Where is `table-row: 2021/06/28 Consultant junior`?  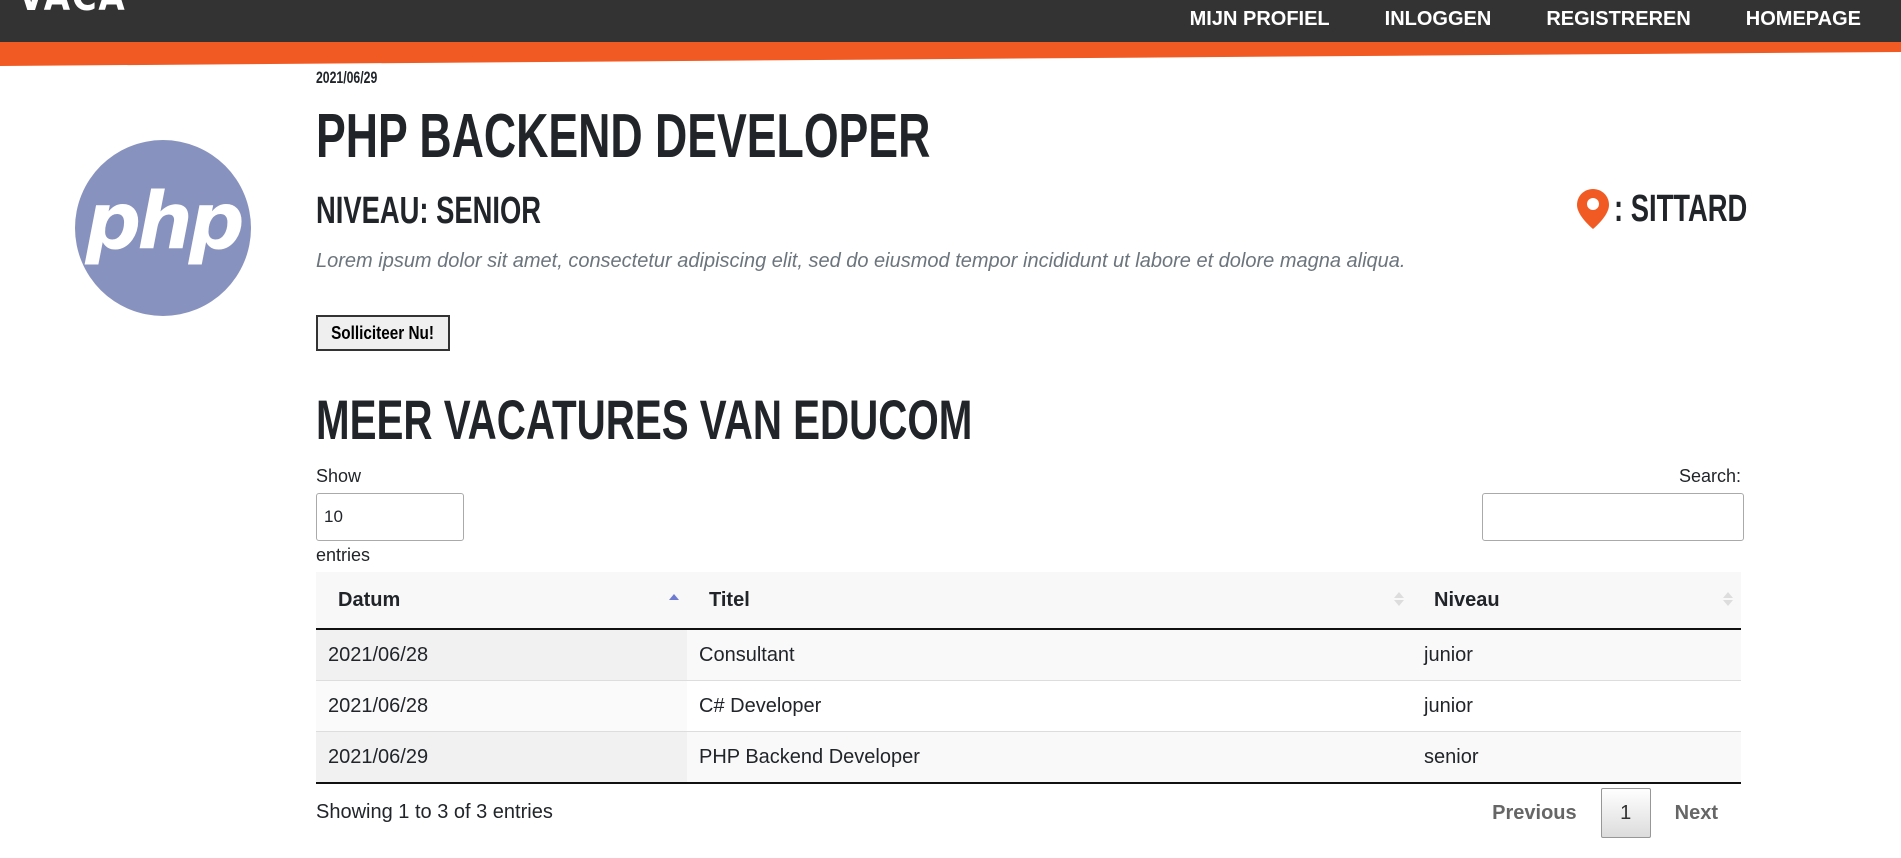 table-row: 2021/06/28 Consultant junior is located at coordinates (1028, 655).